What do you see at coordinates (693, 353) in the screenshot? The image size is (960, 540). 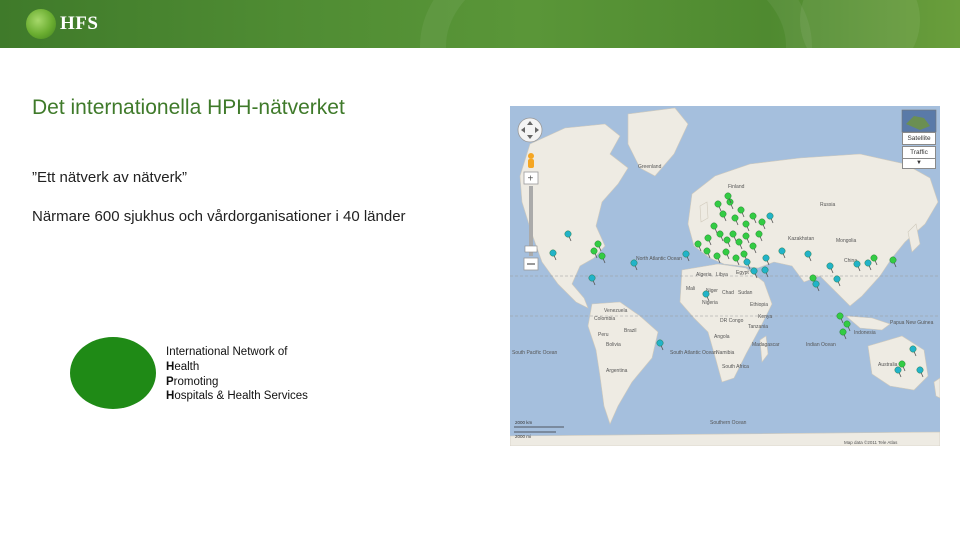 I see `map-label: South Atlantic Ocean` at bounding box center [693, 353].